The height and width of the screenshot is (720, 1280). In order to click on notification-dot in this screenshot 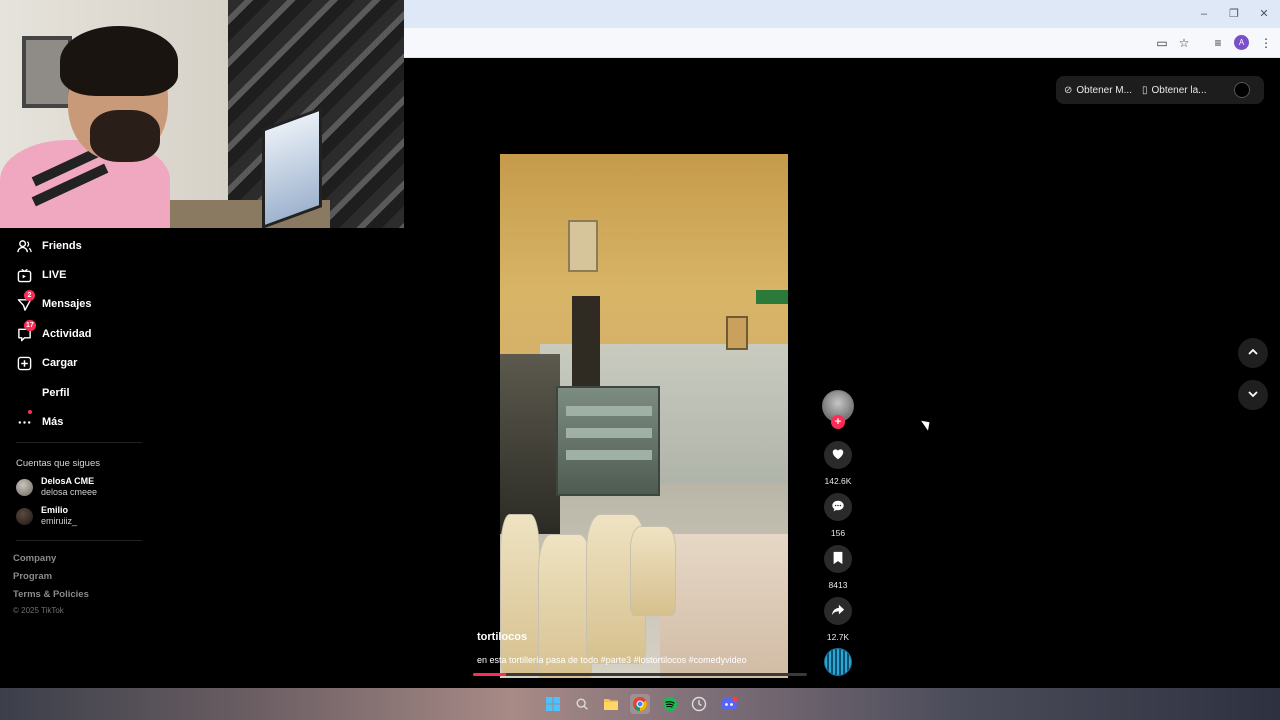, I will do `click(30, 412)`.